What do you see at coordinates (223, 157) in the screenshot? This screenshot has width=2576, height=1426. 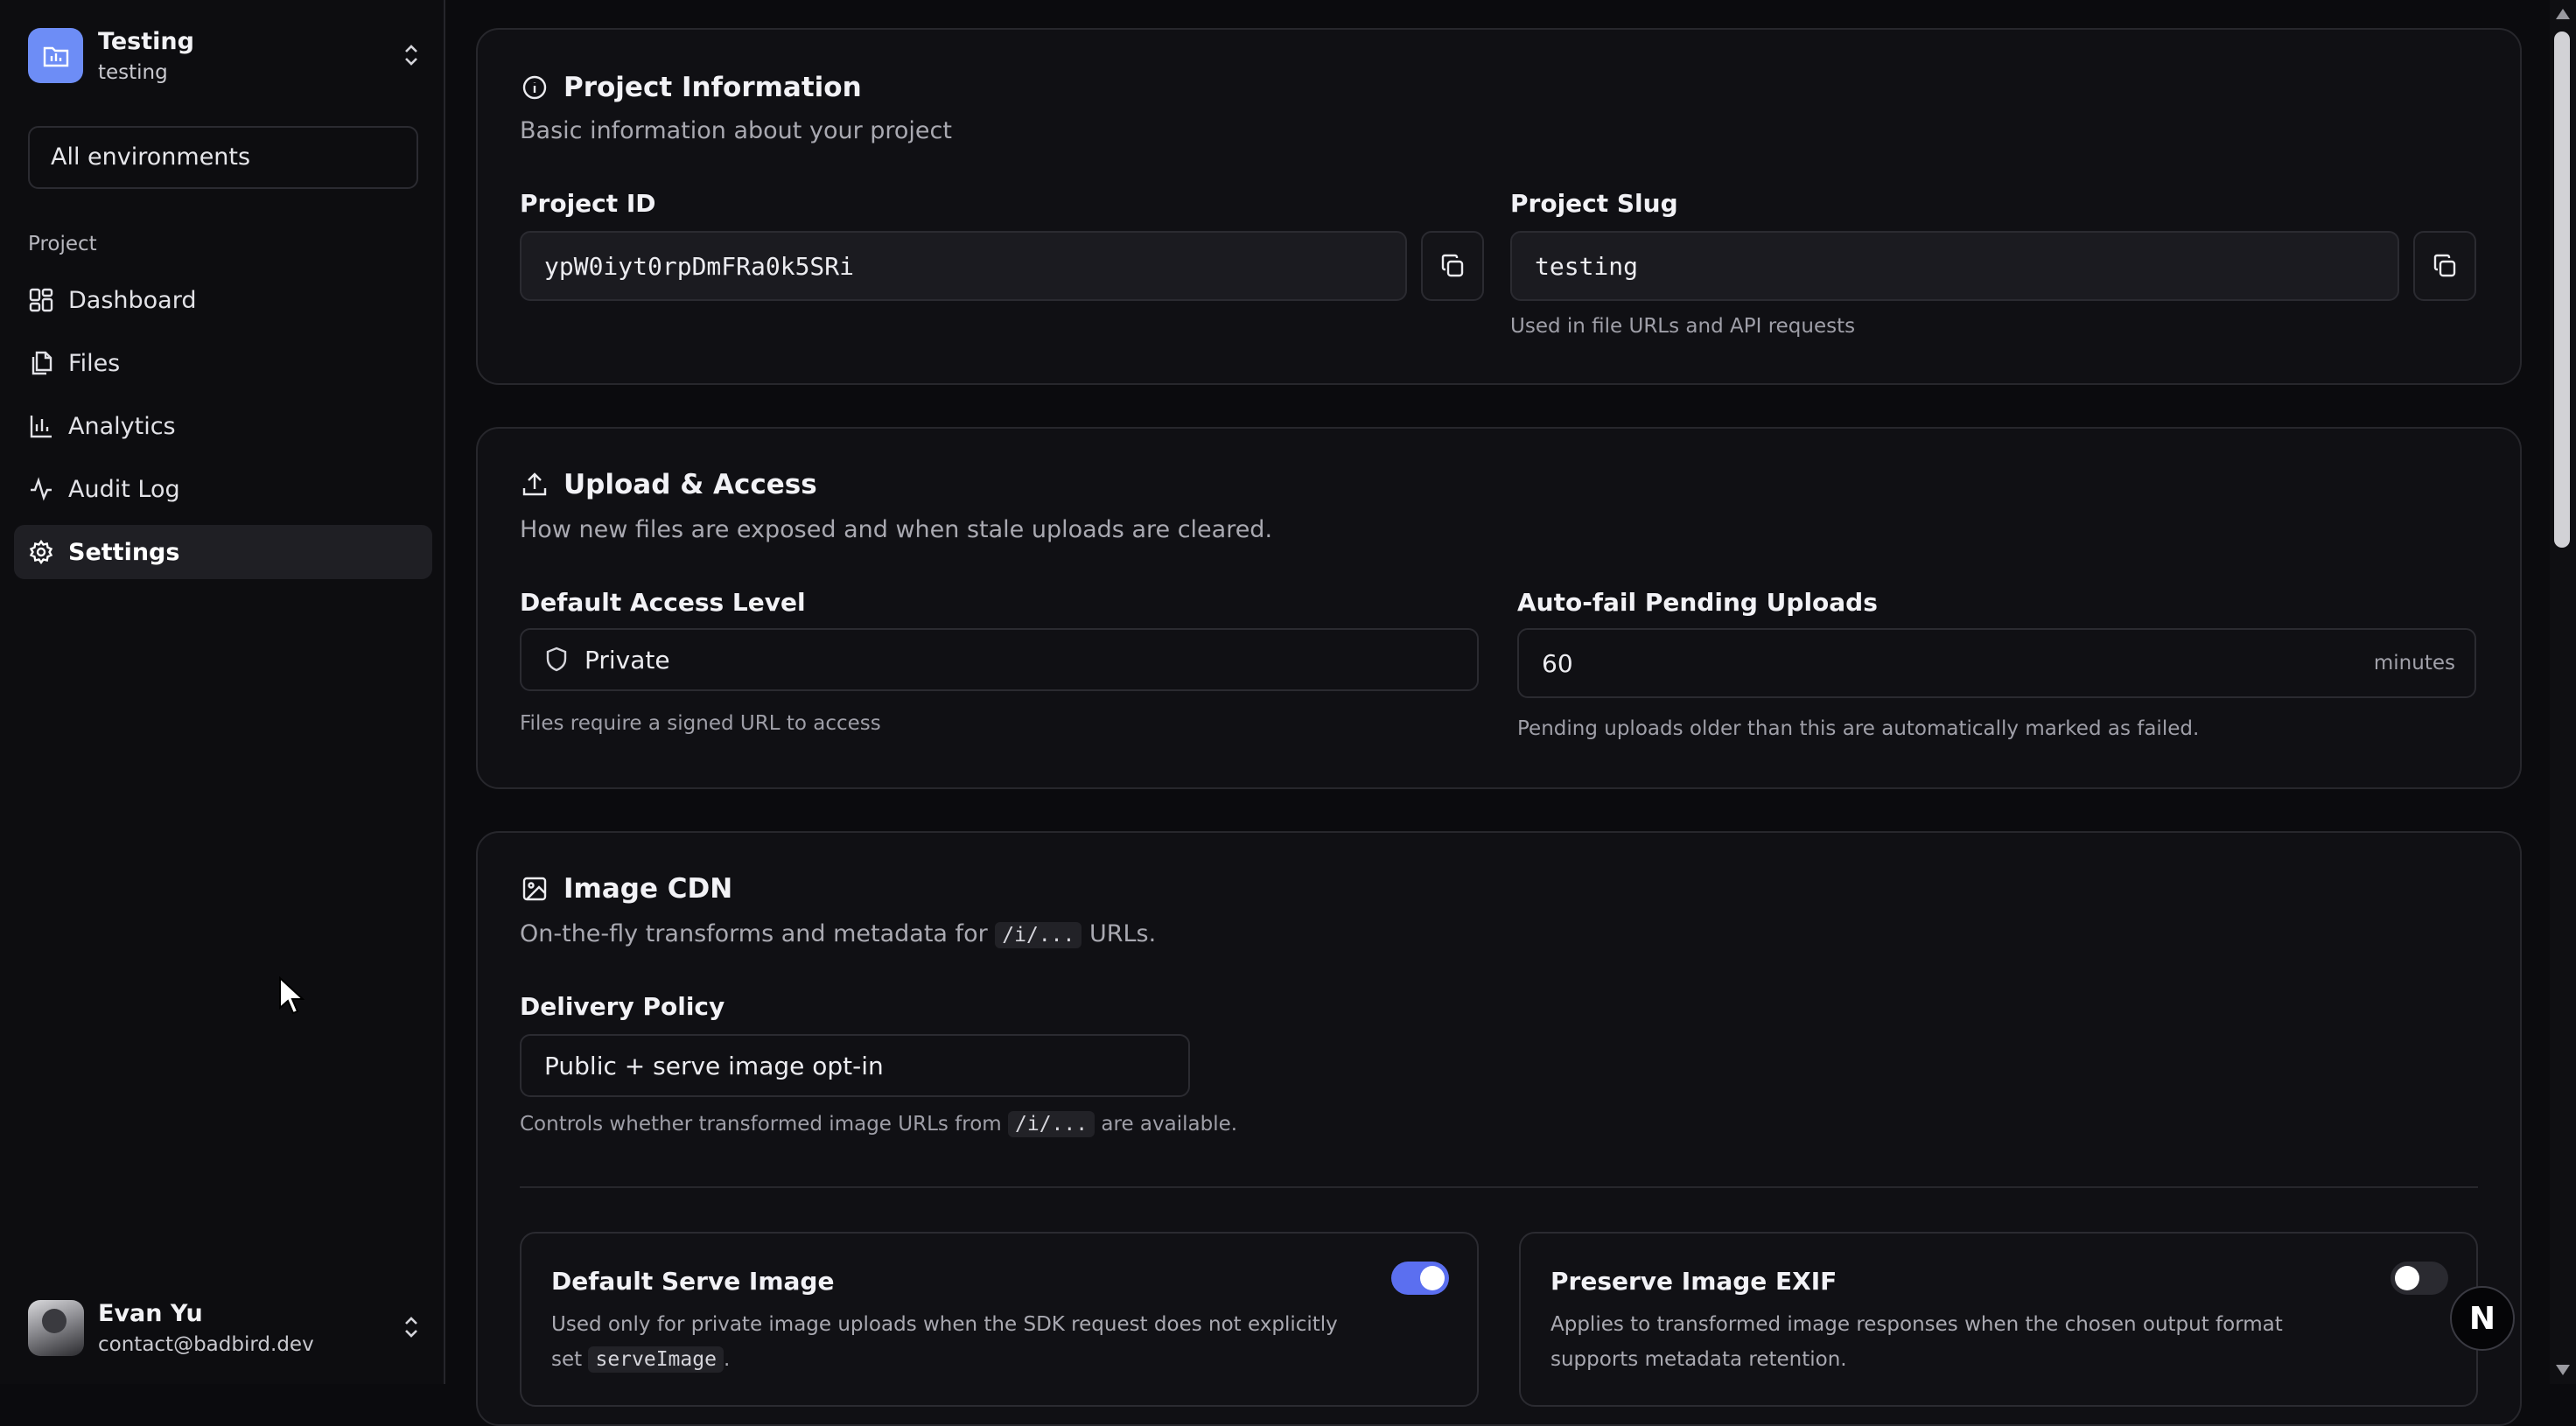 I see `environment-select: All environments` at bounding box center [223, 157].